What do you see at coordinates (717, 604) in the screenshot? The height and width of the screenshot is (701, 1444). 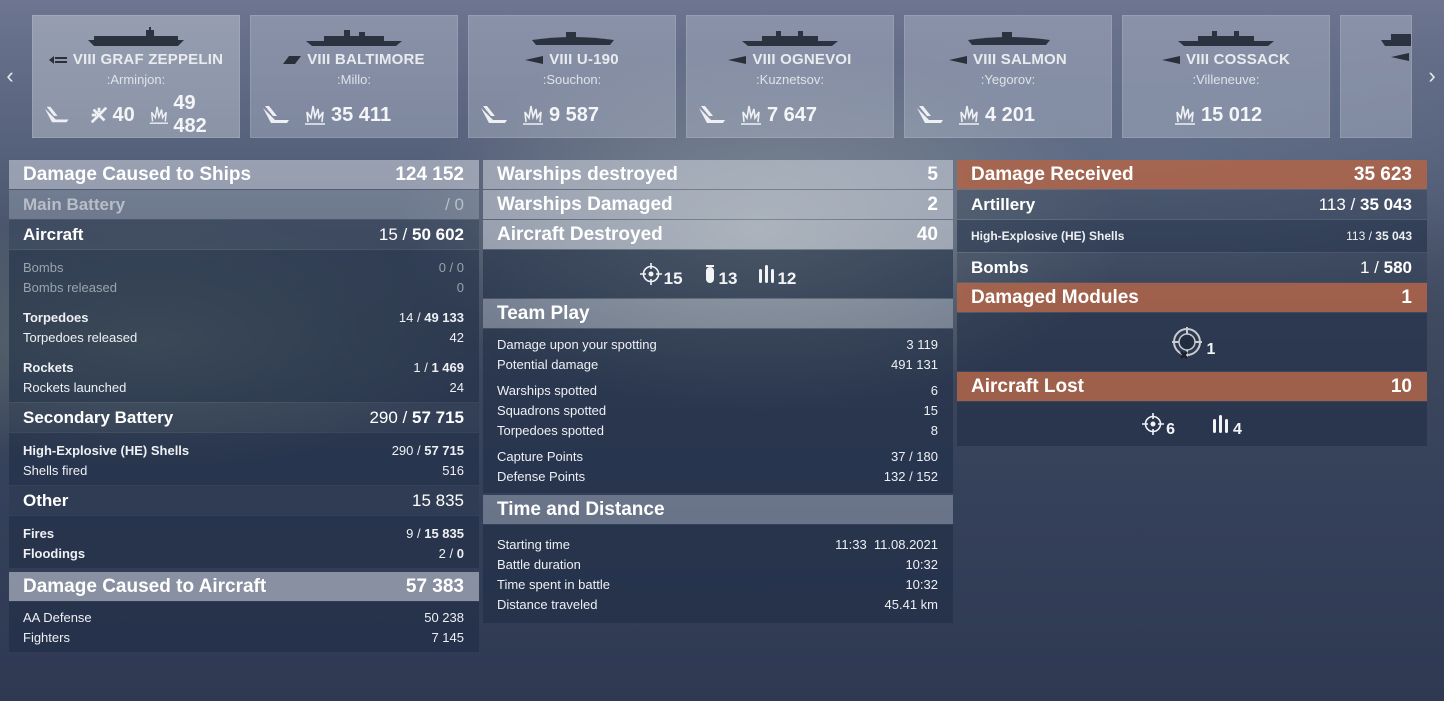 I see `stat-row: Distance traveled 45.41 km` at bounding box center [717, 604].